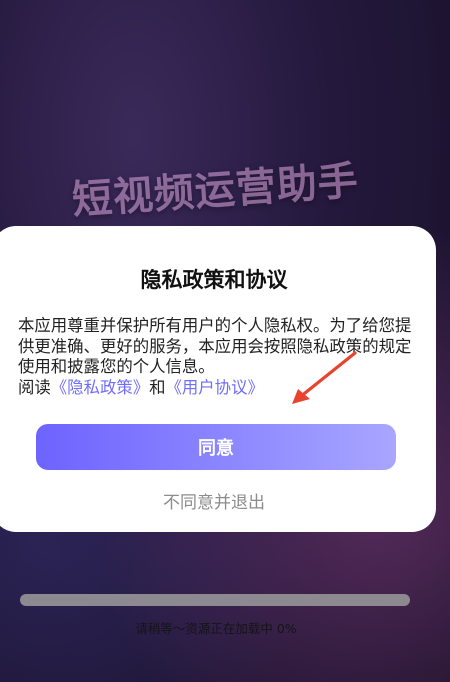  Describe the element at coordinates (216, 628) in the screenshot. I see `loading-status-text: 请稍等～资源正在加载中 0%` at that location.